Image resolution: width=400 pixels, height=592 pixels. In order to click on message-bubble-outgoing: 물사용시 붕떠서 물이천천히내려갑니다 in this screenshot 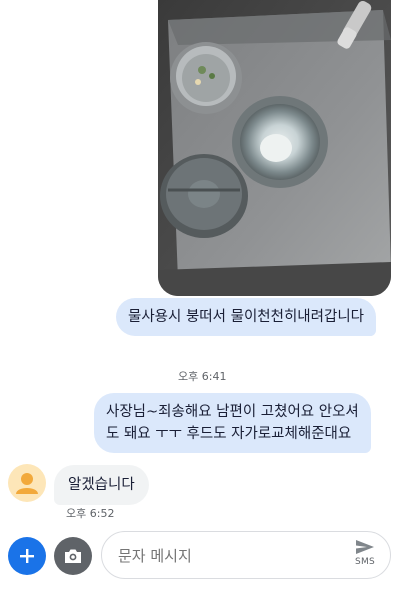, I will do `click(246, 317)`.